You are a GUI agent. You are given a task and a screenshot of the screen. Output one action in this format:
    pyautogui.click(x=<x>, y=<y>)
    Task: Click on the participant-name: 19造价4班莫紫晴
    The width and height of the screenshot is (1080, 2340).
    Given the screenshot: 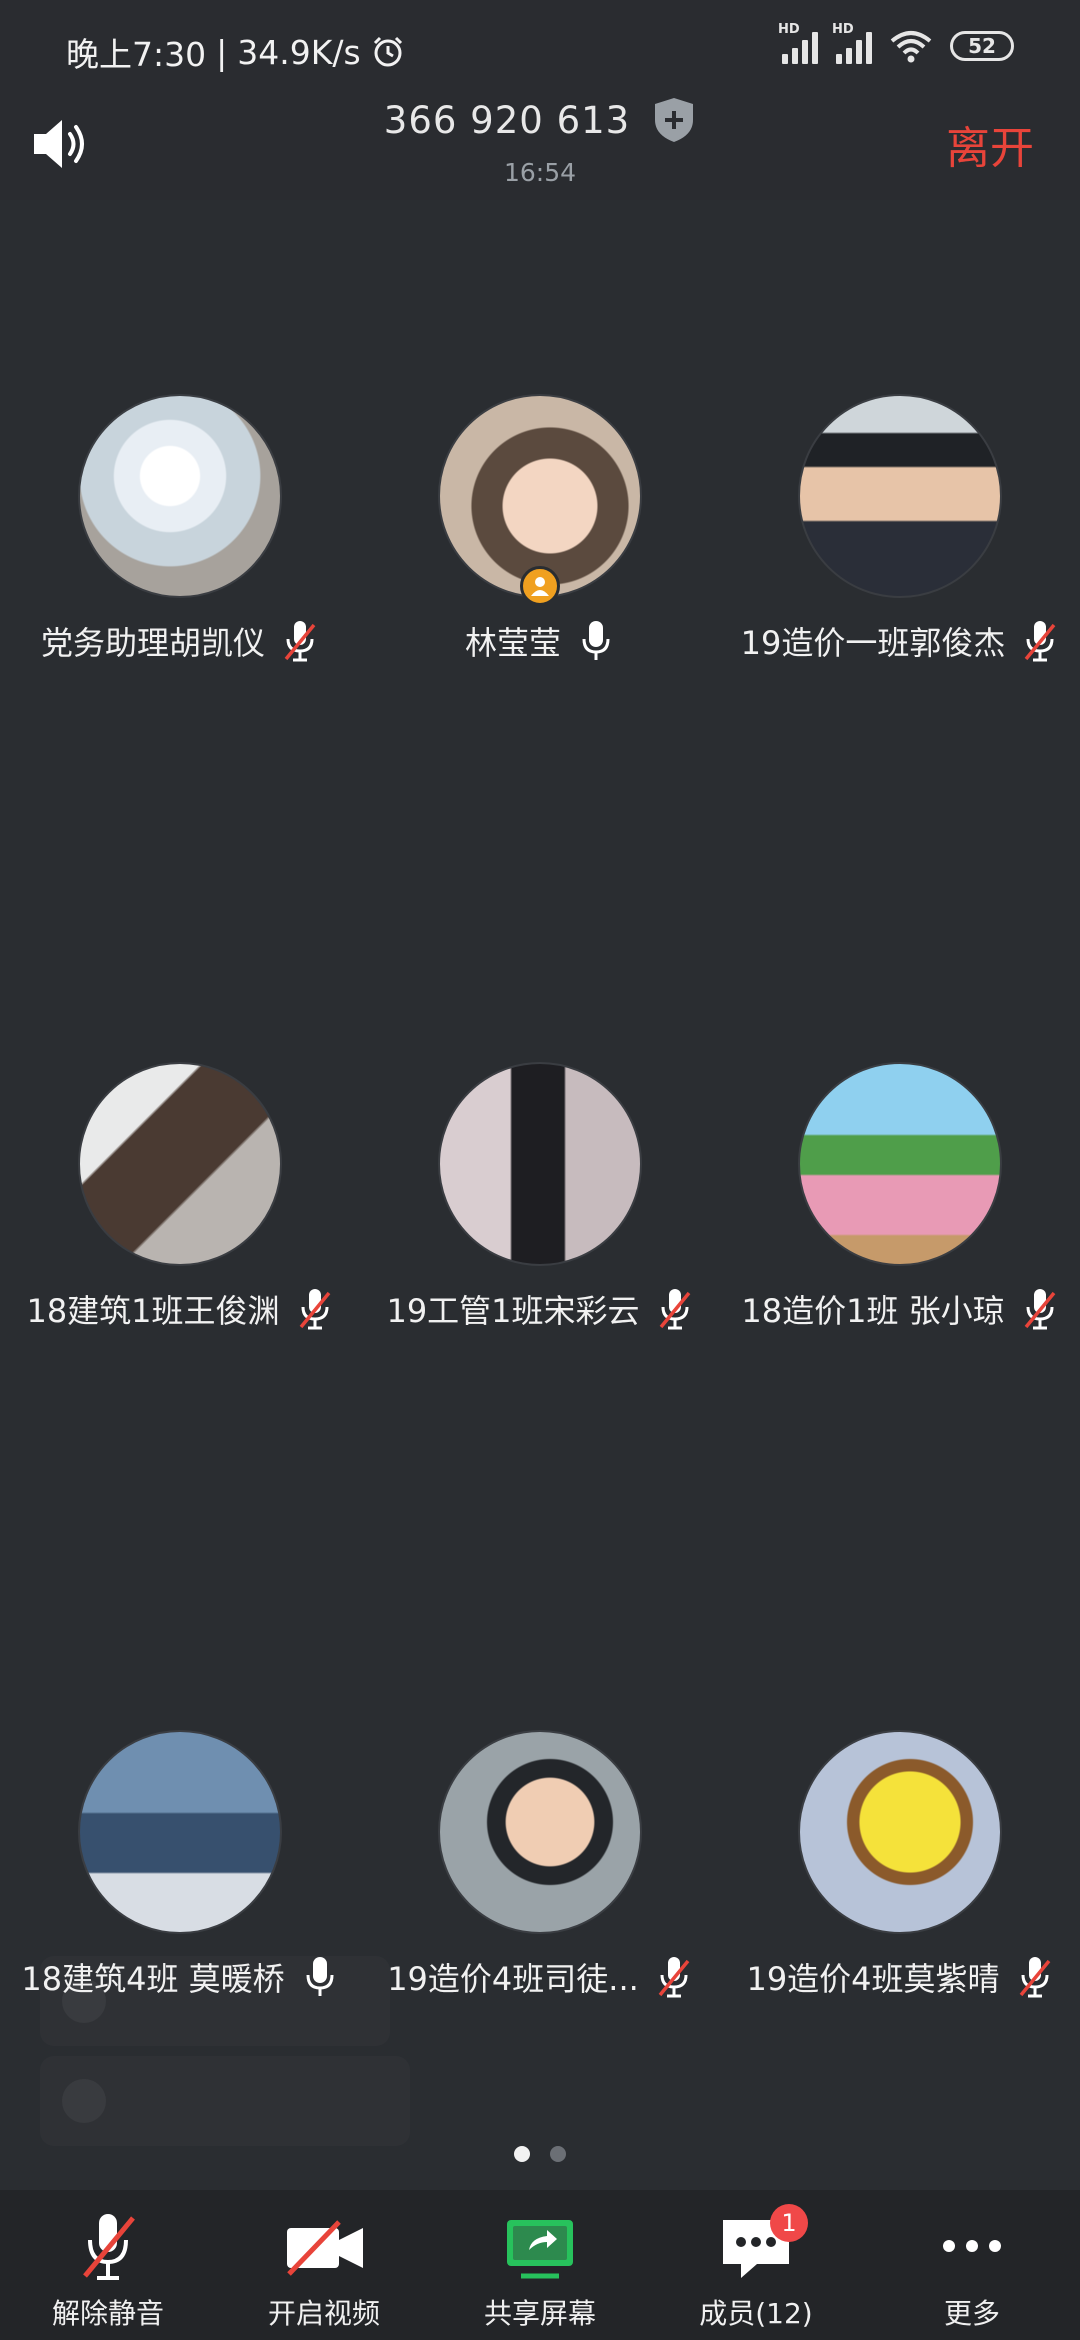 What is the action you would take?
    pyautogui.click(x=873, y=1979)
    